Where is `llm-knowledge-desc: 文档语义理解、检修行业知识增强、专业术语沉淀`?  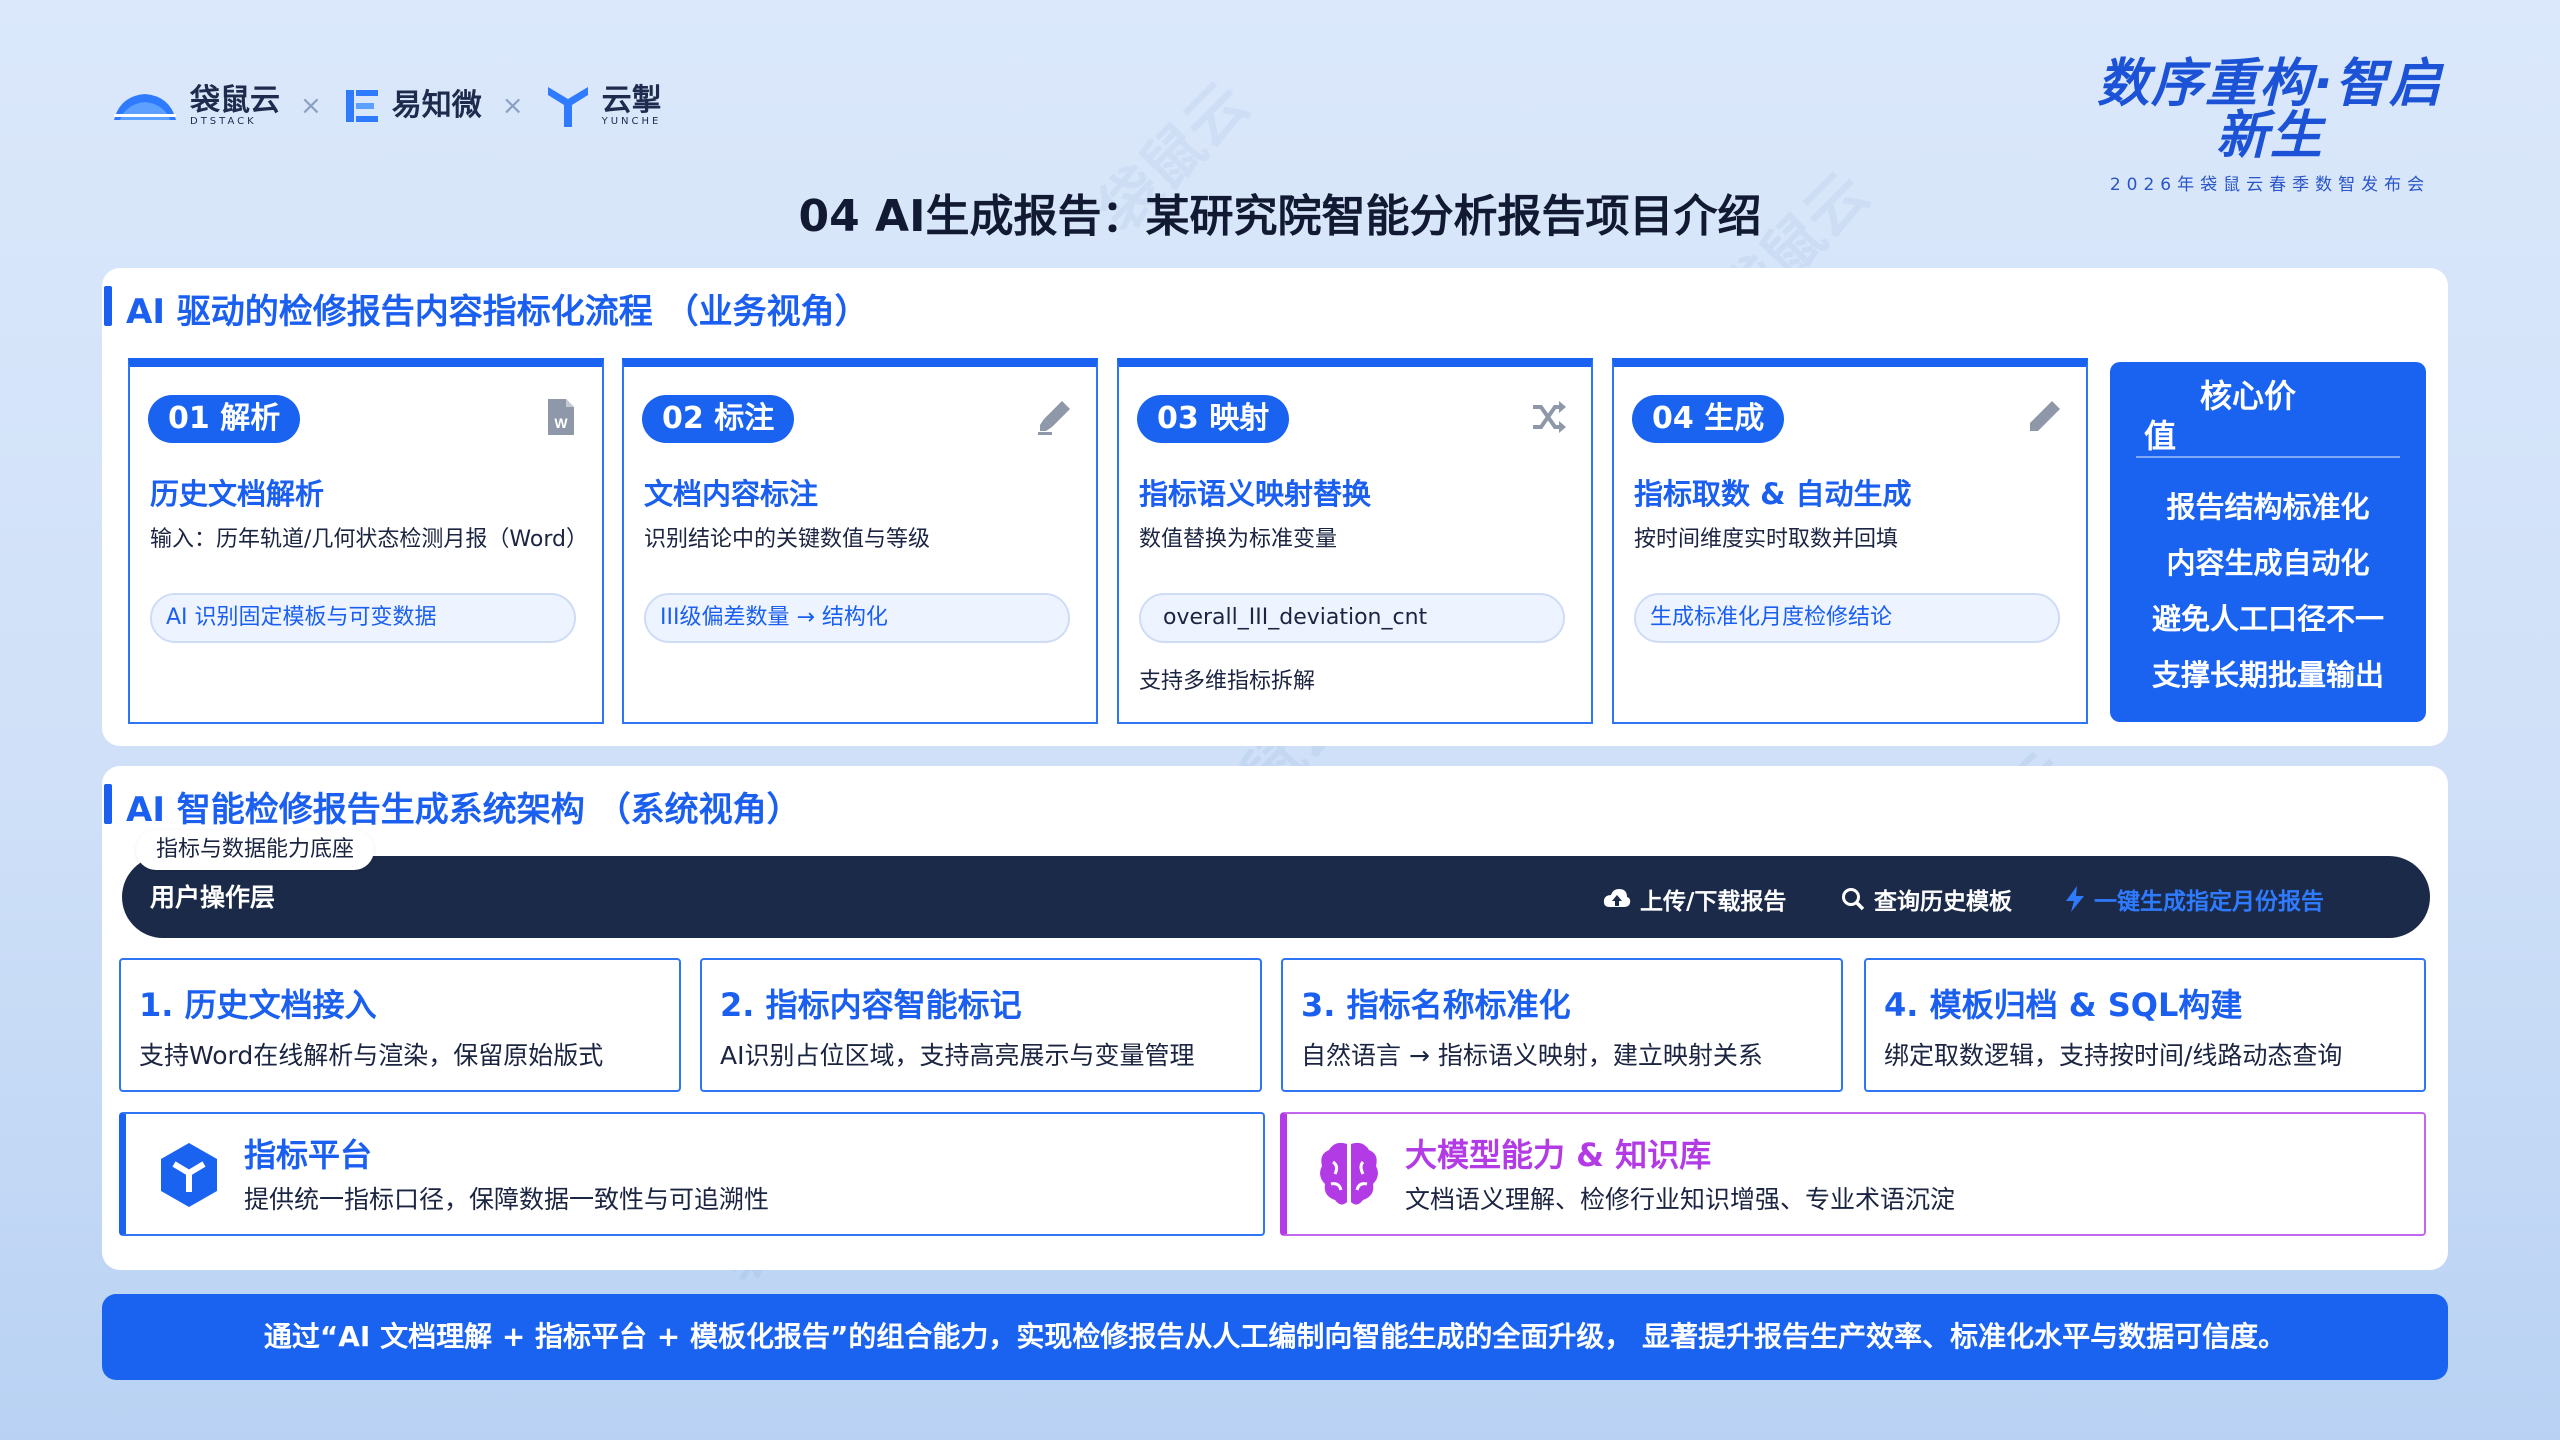 llm-knowledge-desc: 文档语义理解、检修行业知识增强、专业术语沉淀 is located at coordinates (1680, 1199).